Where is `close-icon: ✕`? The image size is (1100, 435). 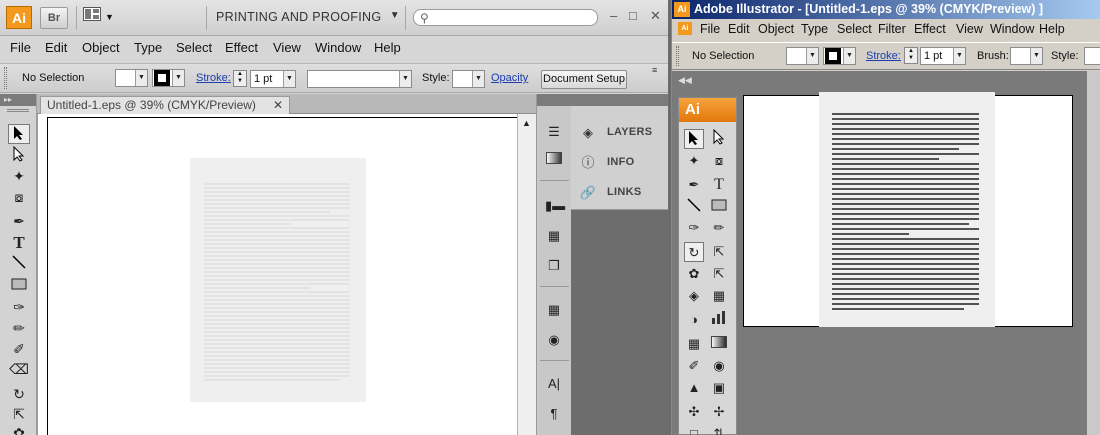 close-icon: ✕ is located at coordinates (655, 16).